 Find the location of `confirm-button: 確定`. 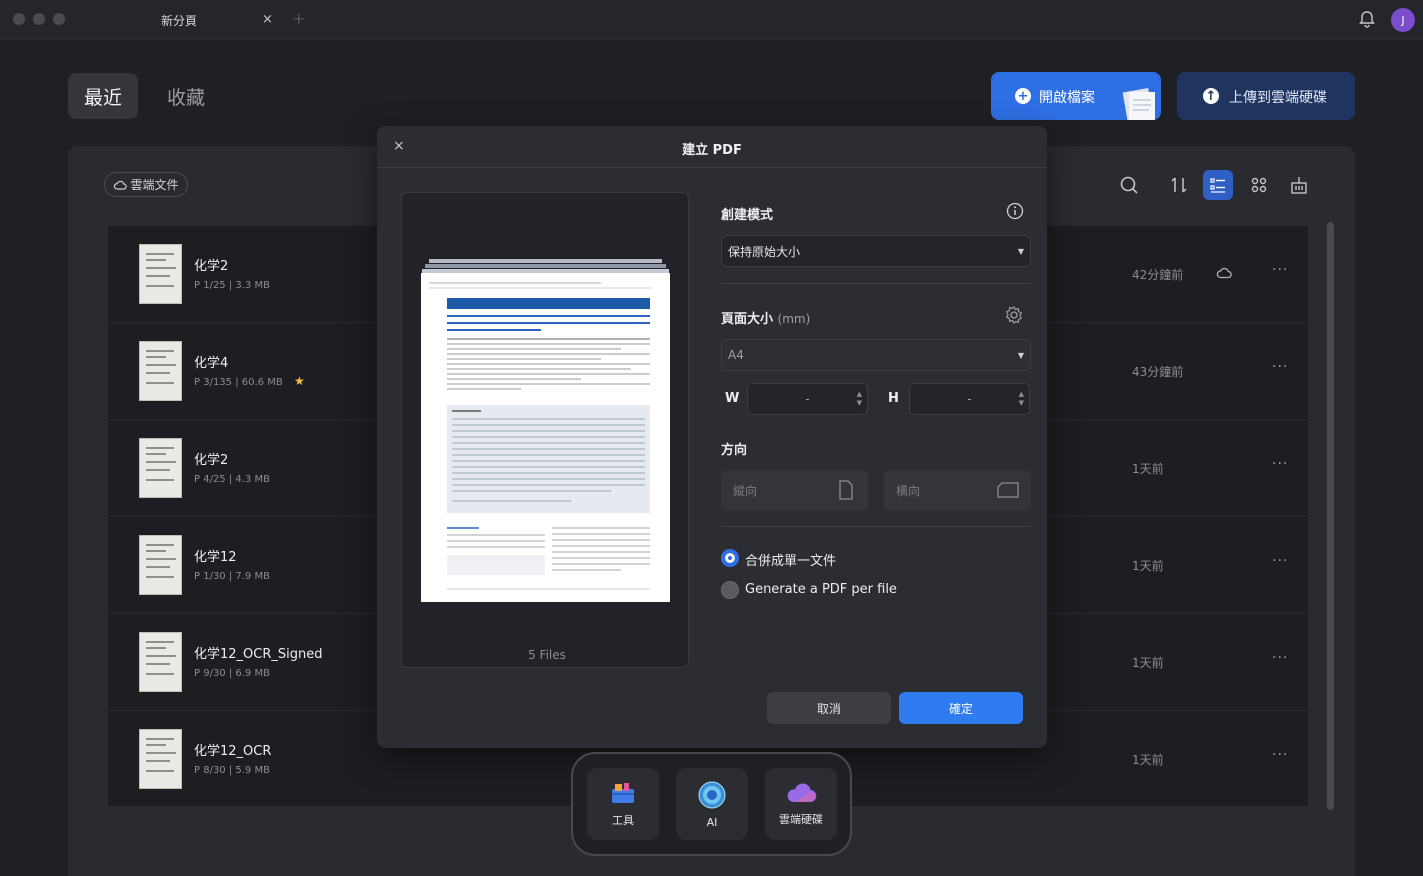

confirm-button: 確定 is located at coordinates (961, 708).